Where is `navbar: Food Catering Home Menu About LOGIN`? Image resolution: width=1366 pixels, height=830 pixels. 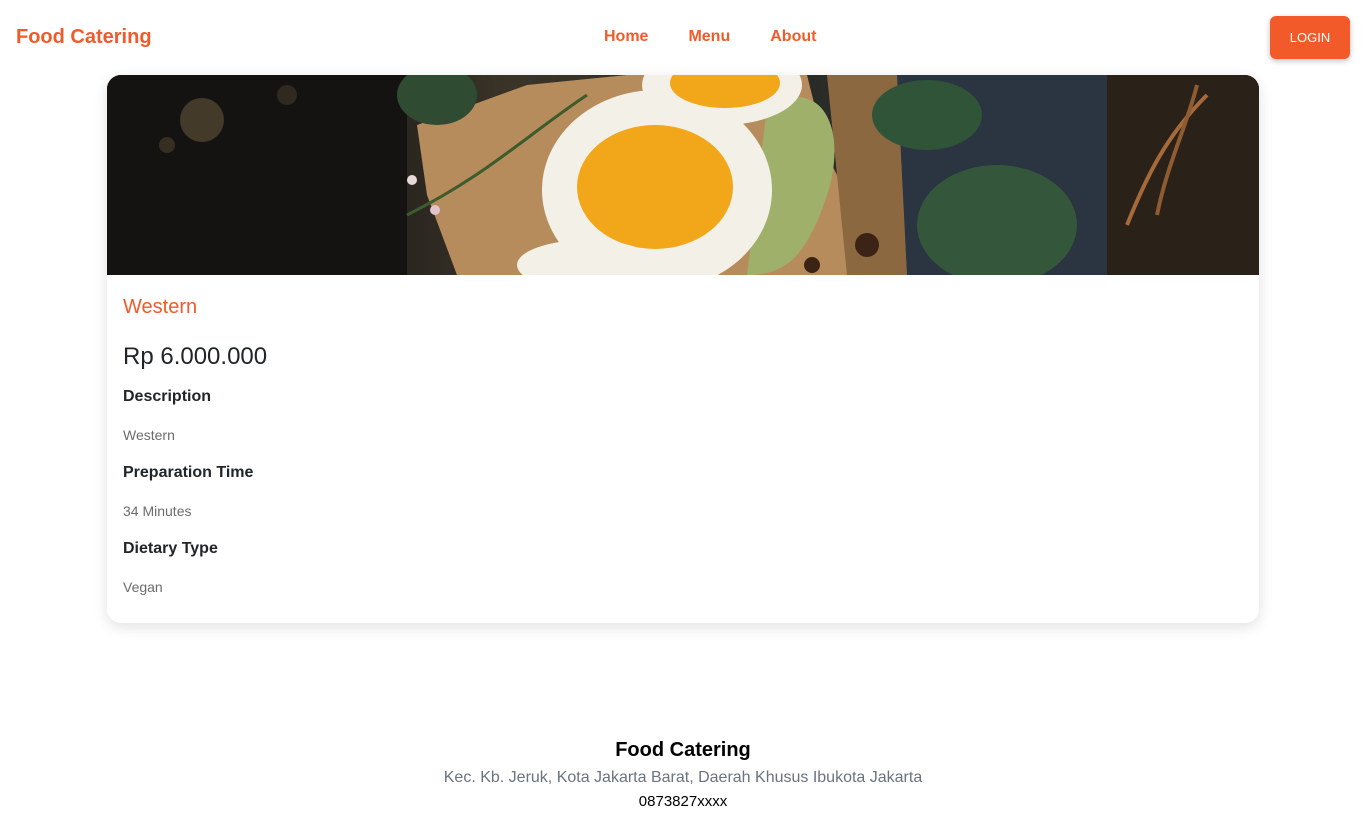
navbar: Food Catering Home Menu About LOGIN is located at coordinates (683, 37).